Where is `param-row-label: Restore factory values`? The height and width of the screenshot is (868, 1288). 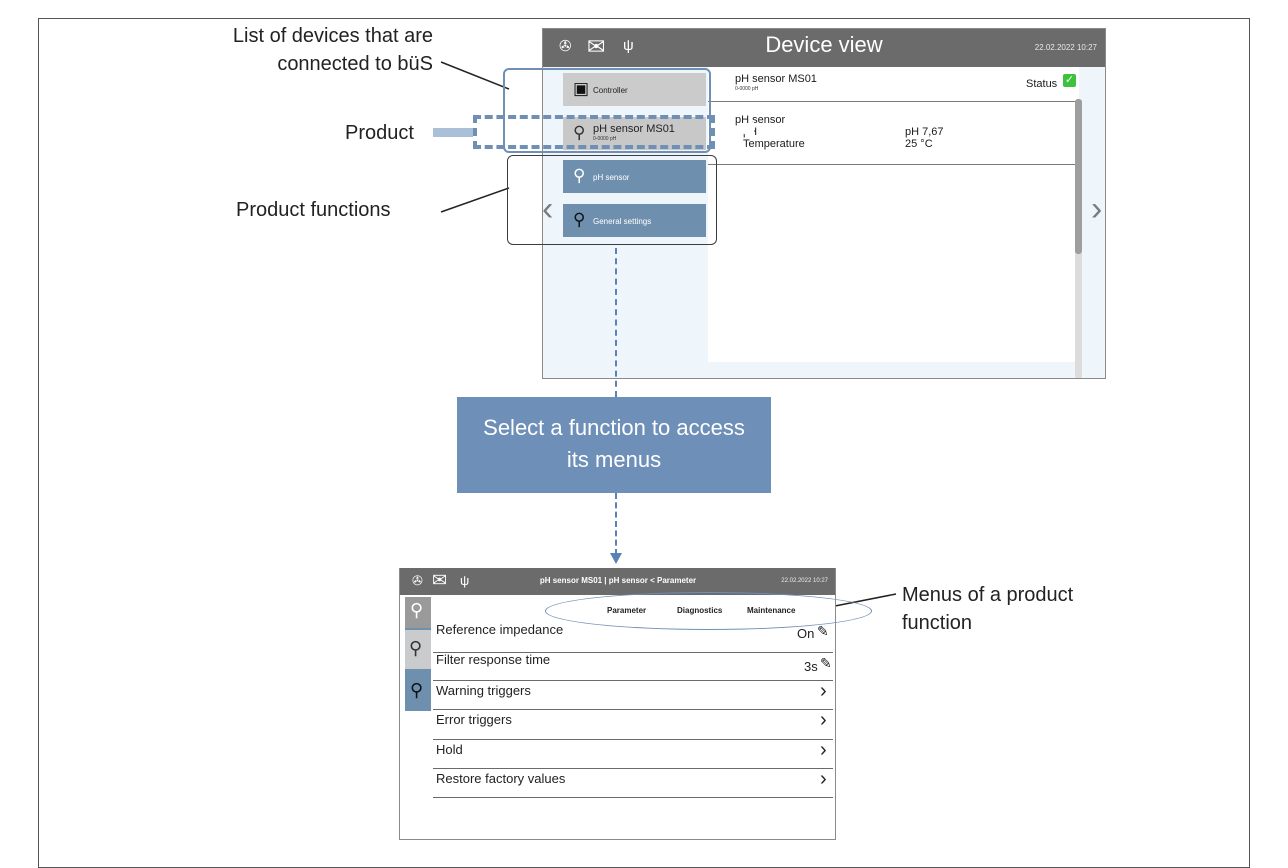 param-row-label: Restore factory values is located at coordinates (500, 778).